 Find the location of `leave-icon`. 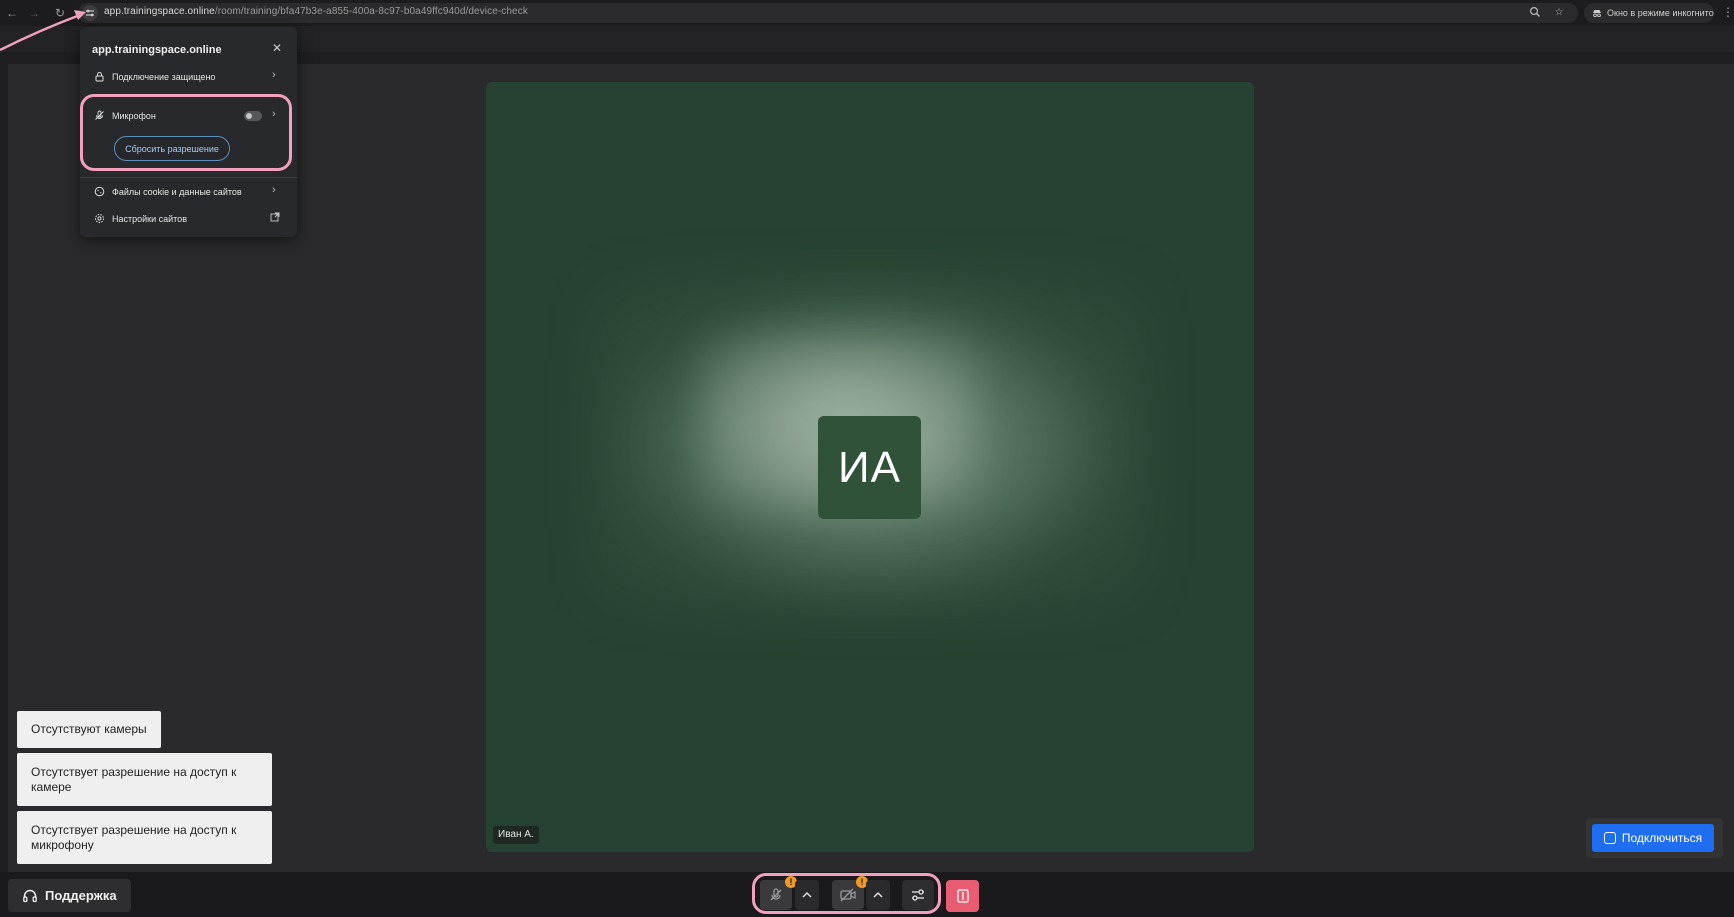

leave-icon is located at coordinates (962, 896).